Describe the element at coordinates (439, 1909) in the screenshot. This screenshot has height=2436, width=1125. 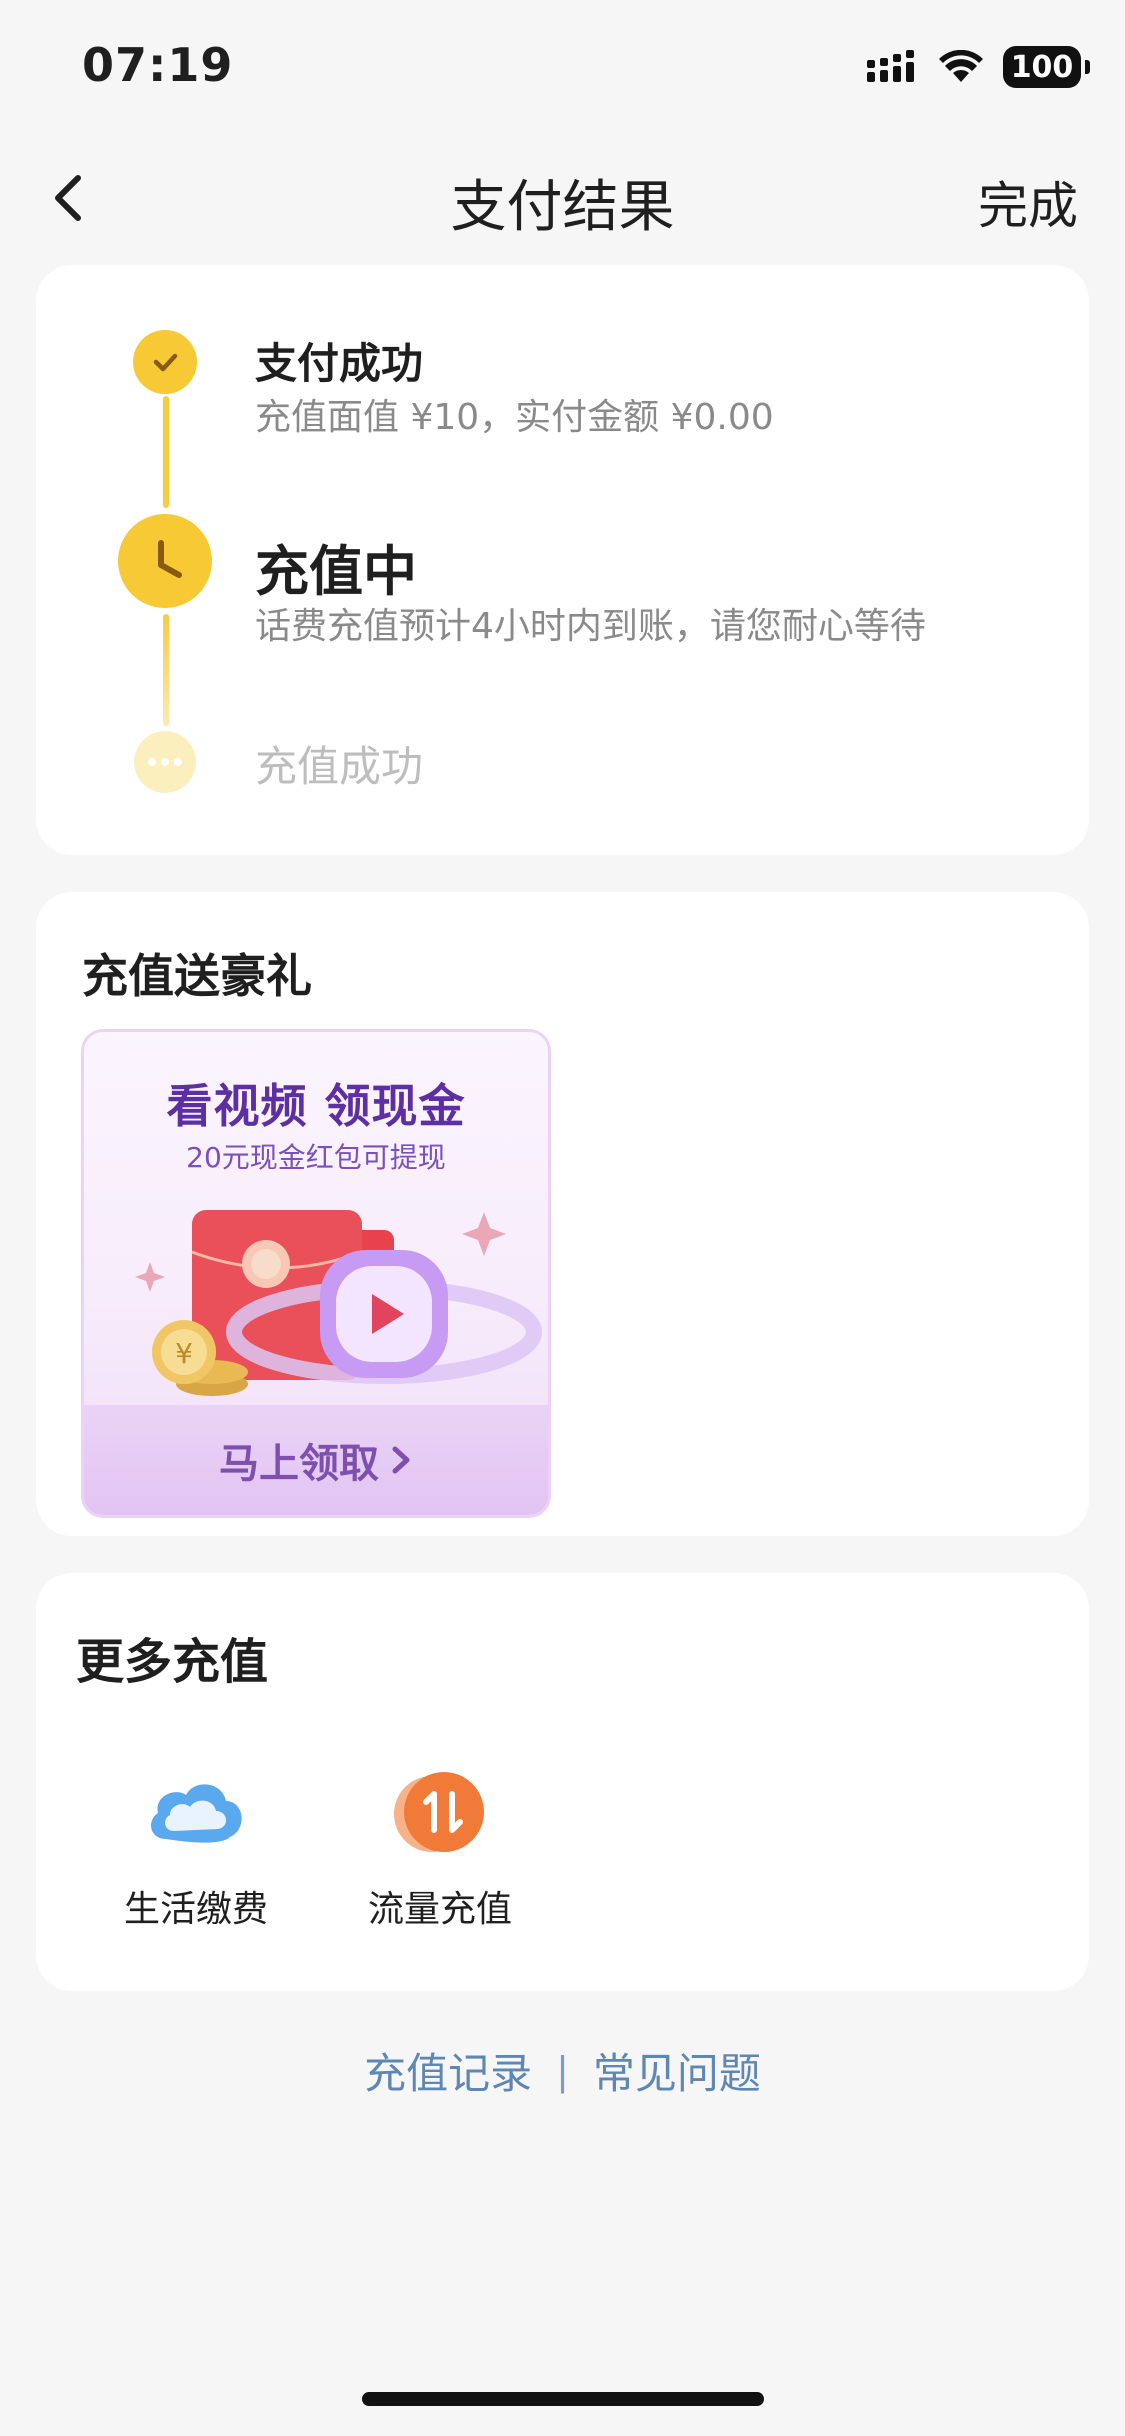
I see `service-label: 流量充值` at that location.